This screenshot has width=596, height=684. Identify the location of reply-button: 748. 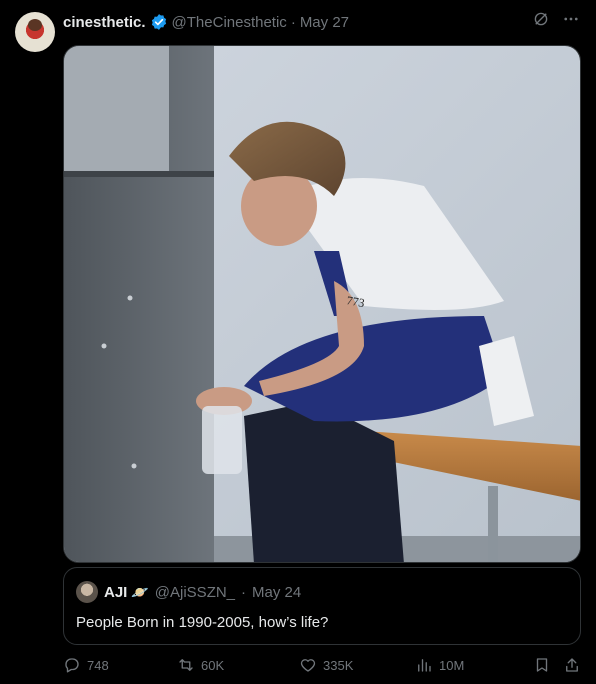
(86, 665).